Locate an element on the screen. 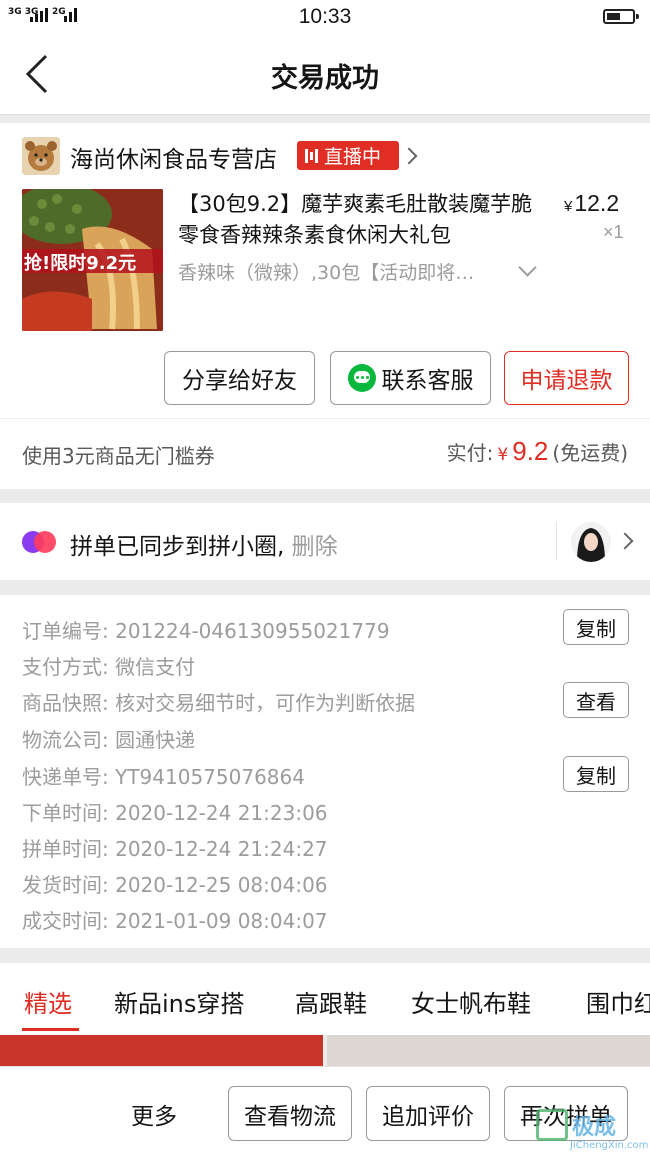 The width and height of the screenshot is (650, 1155). wechat-icon is located at coordinates (361, 378).